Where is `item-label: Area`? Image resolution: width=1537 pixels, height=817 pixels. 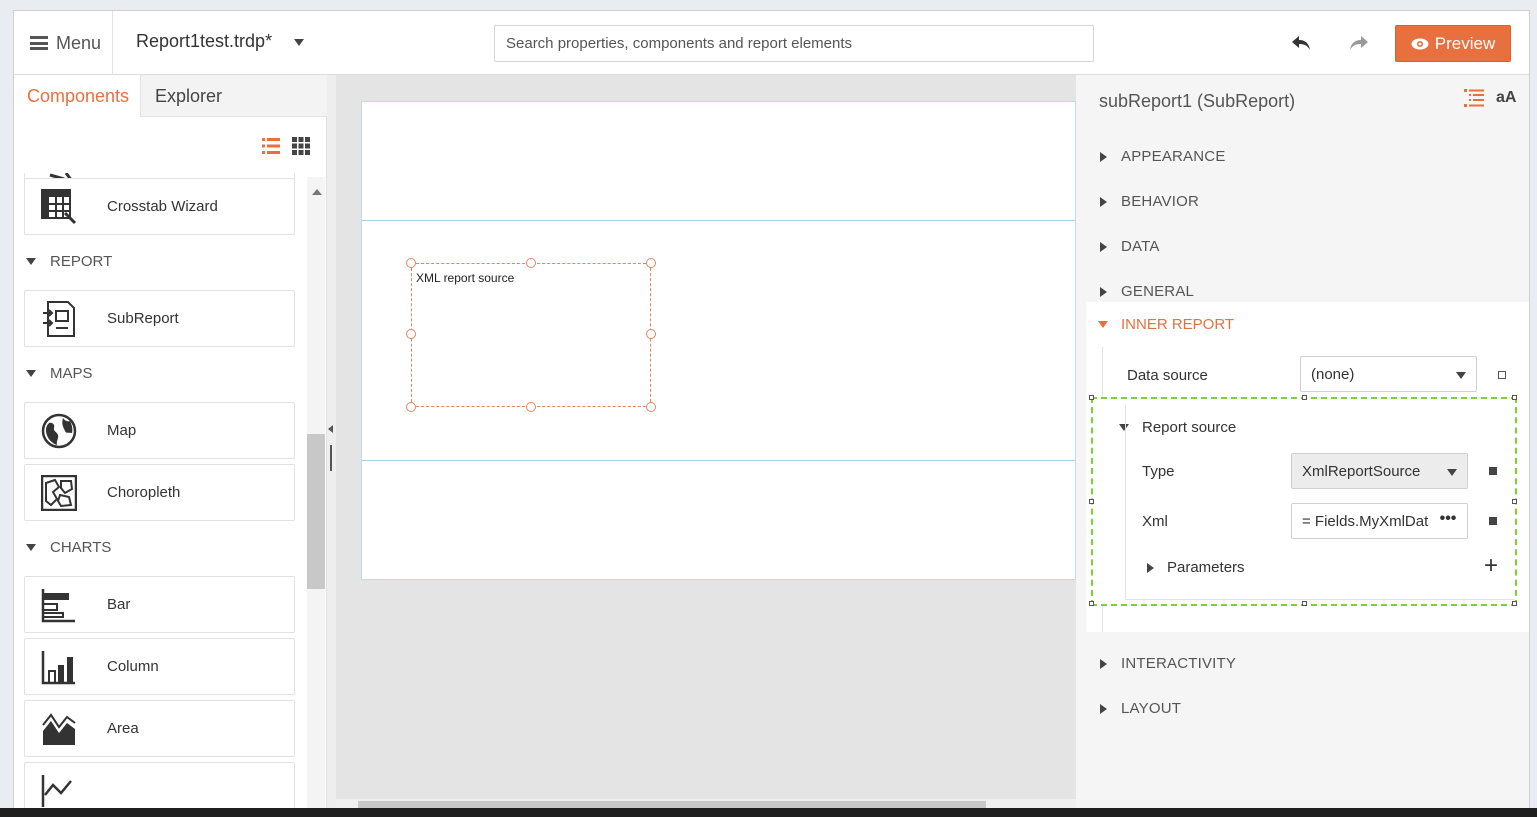
item-label: Area is located at coordinates (123, 728).